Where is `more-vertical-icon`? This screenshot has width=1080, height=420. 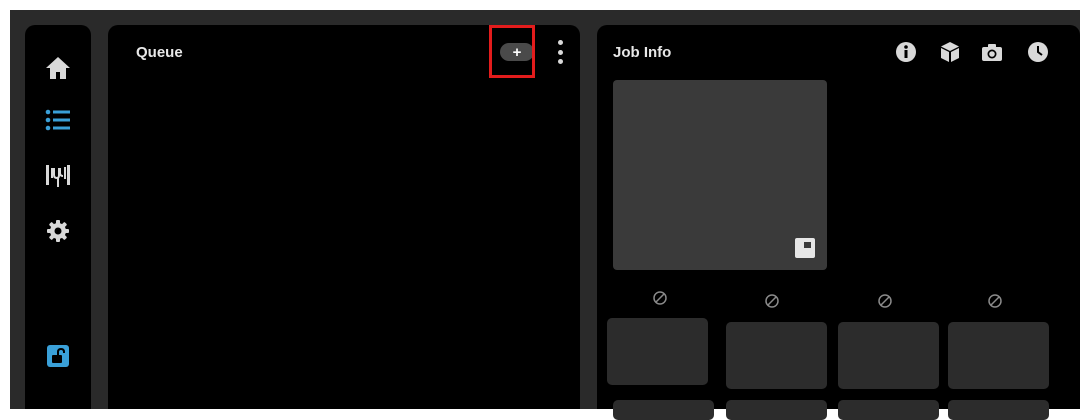 more-vertical-icon is located at coordinates (560, 42).